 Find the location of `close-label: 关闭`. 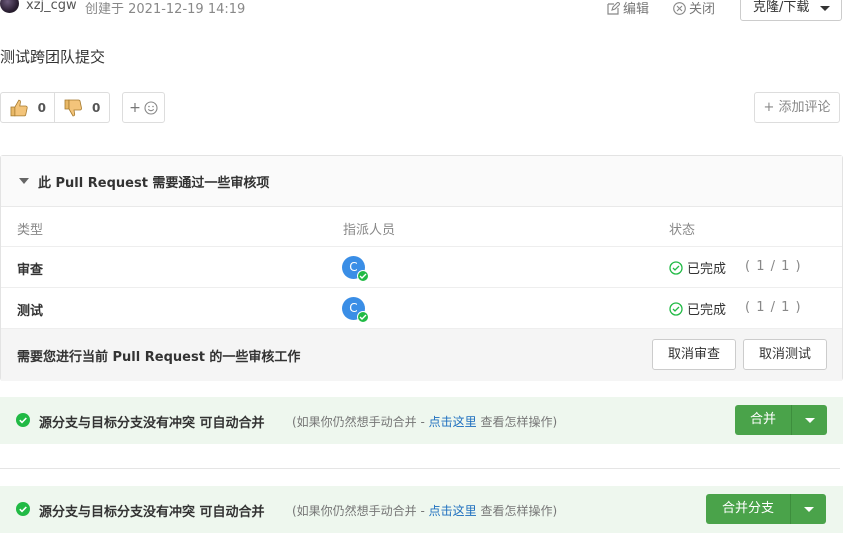

close-label: 关闭 is located at coordinates (702, 9).